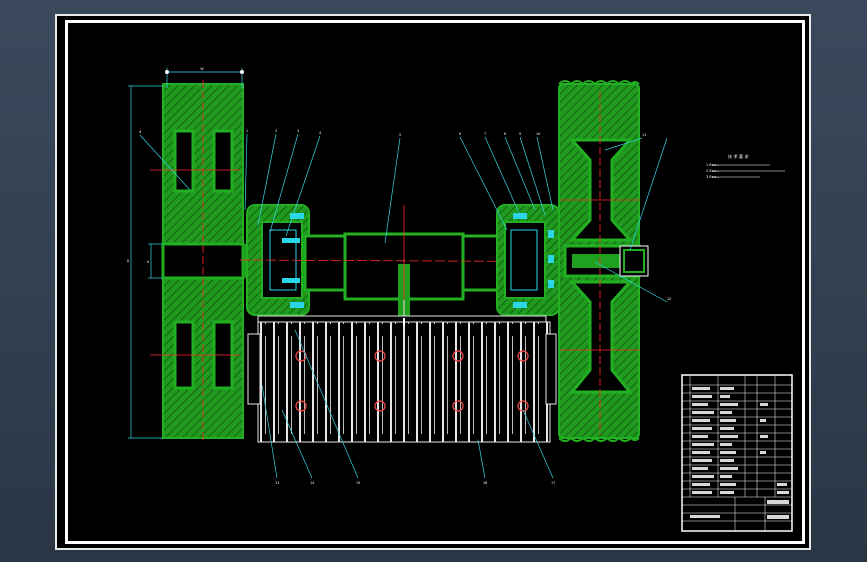  What do you see at coordinates (277, 483) in the screenshot?
I see `balloon-label: 13` at bounding box center [277, 483].